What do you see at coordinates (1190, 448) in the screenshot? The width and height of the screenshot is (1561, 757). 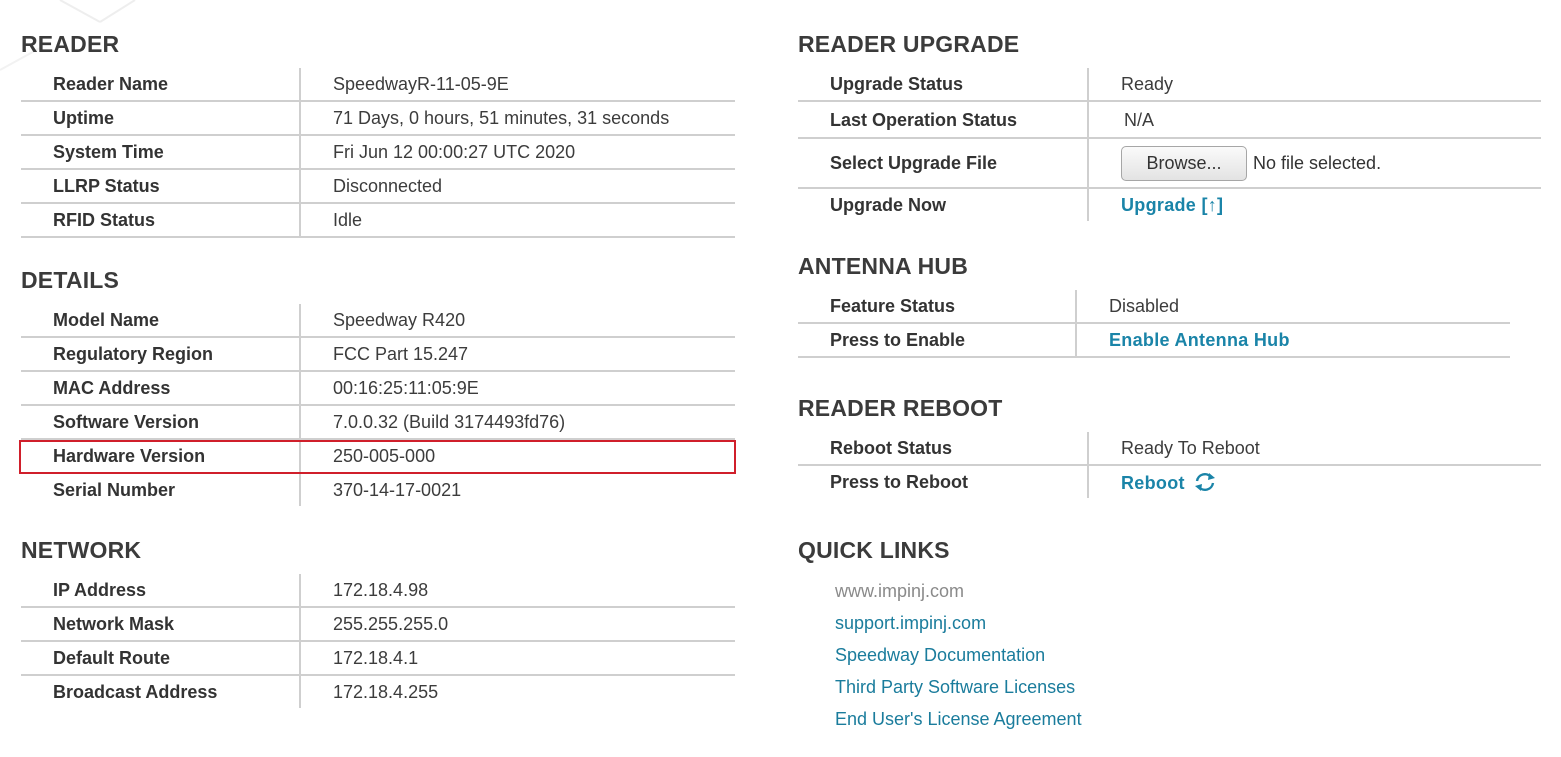 I see `reboot-status-value: Ready To Reboot` at bounding box center [1190, 448].